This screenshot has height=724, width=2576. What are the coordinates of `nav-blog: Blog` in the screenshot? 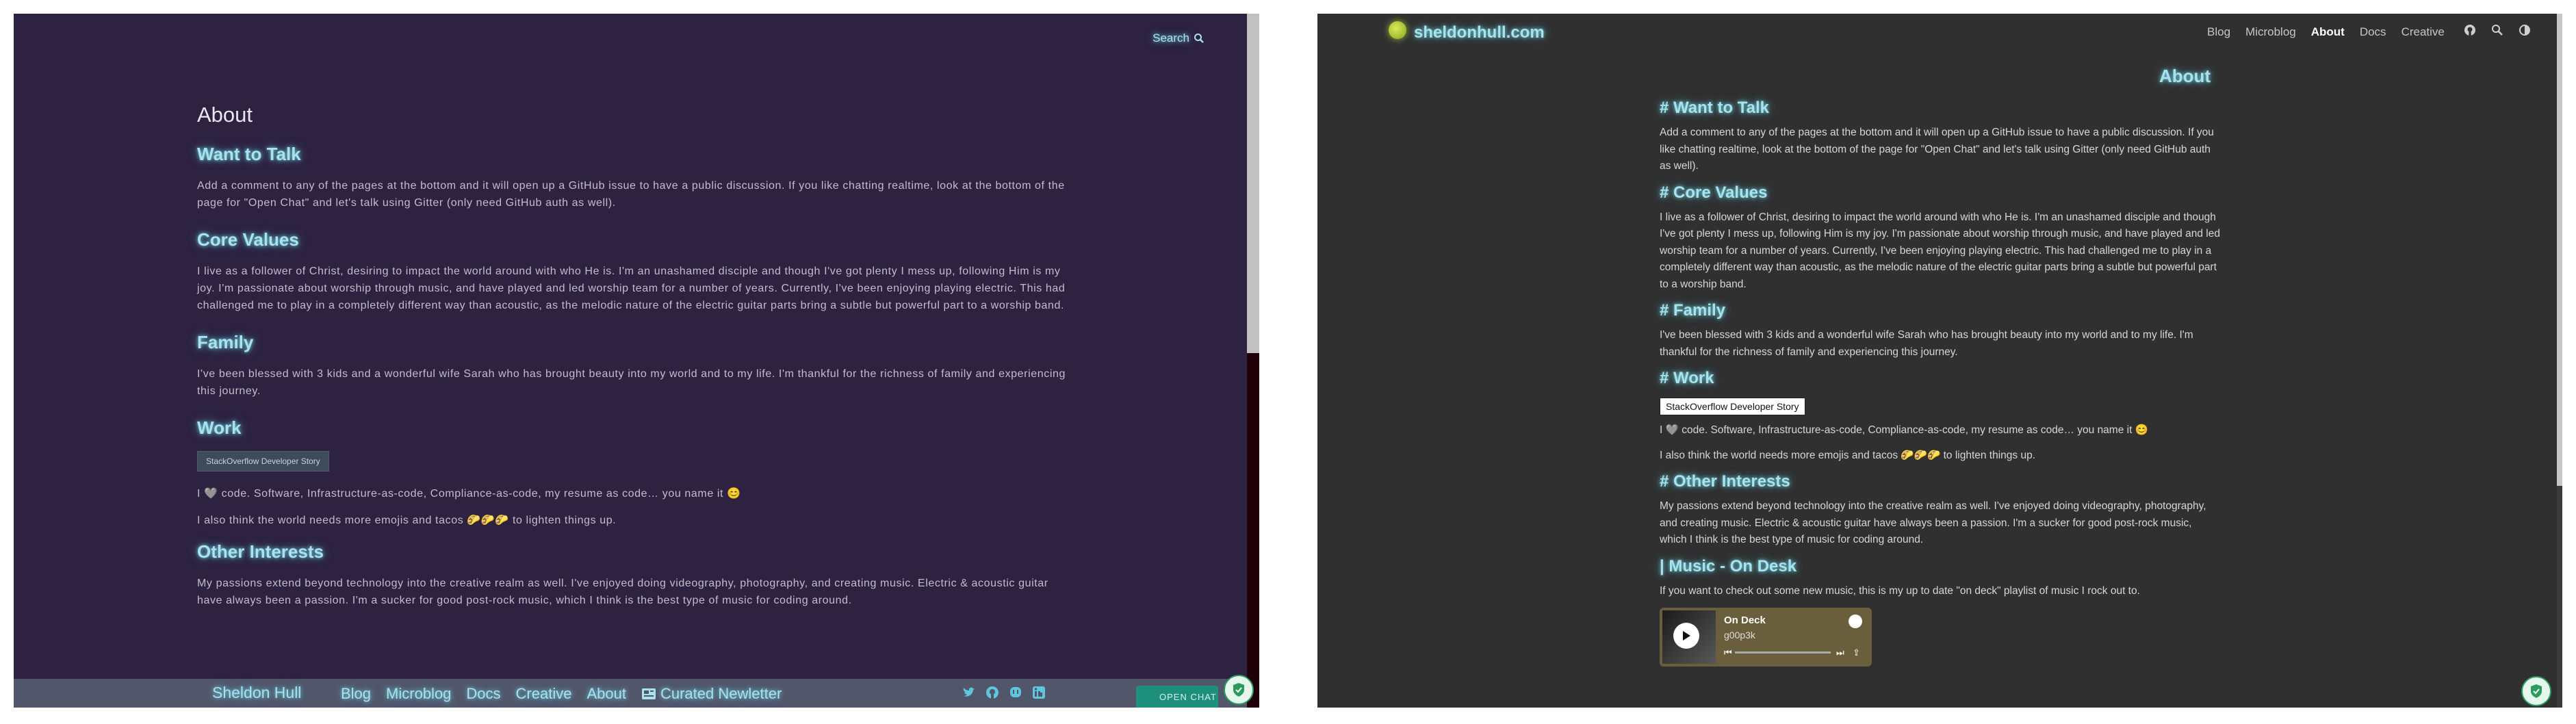 It's located at (2218, 32).